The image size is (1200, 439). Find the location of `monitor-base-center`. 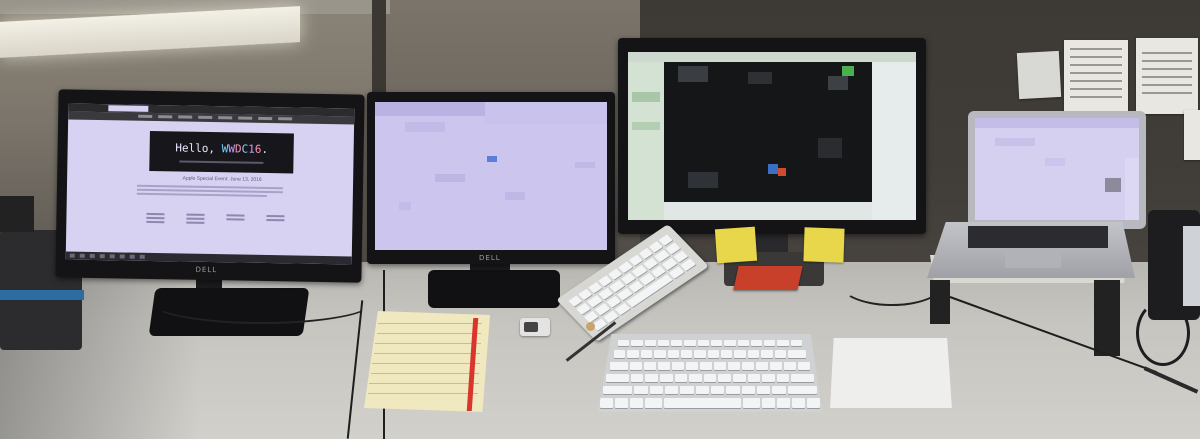

monitor-base-center is located at coordinates (494, 289).